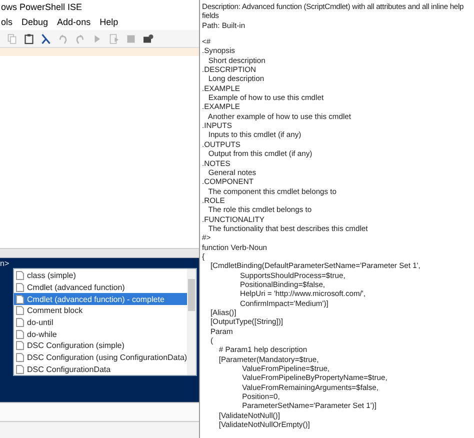 This screenshot has width=474, height=438. I want to click on snippet-item: DSC ConfigurationData, so click(101, 369).